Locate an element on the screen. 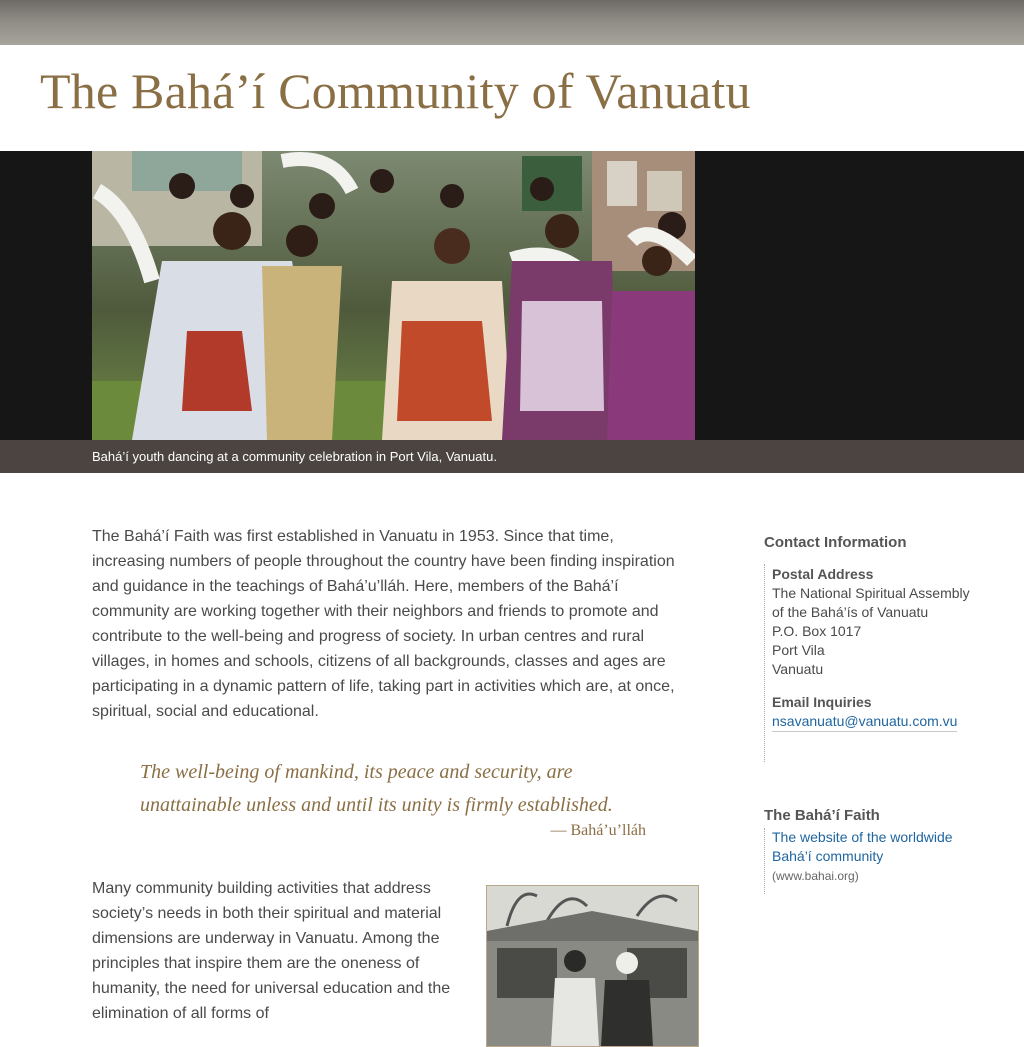 The height and width of the screenshot is (1047, 1024). bahai-url-note: (www.bahai.org) is located at coordinates (815, 876).